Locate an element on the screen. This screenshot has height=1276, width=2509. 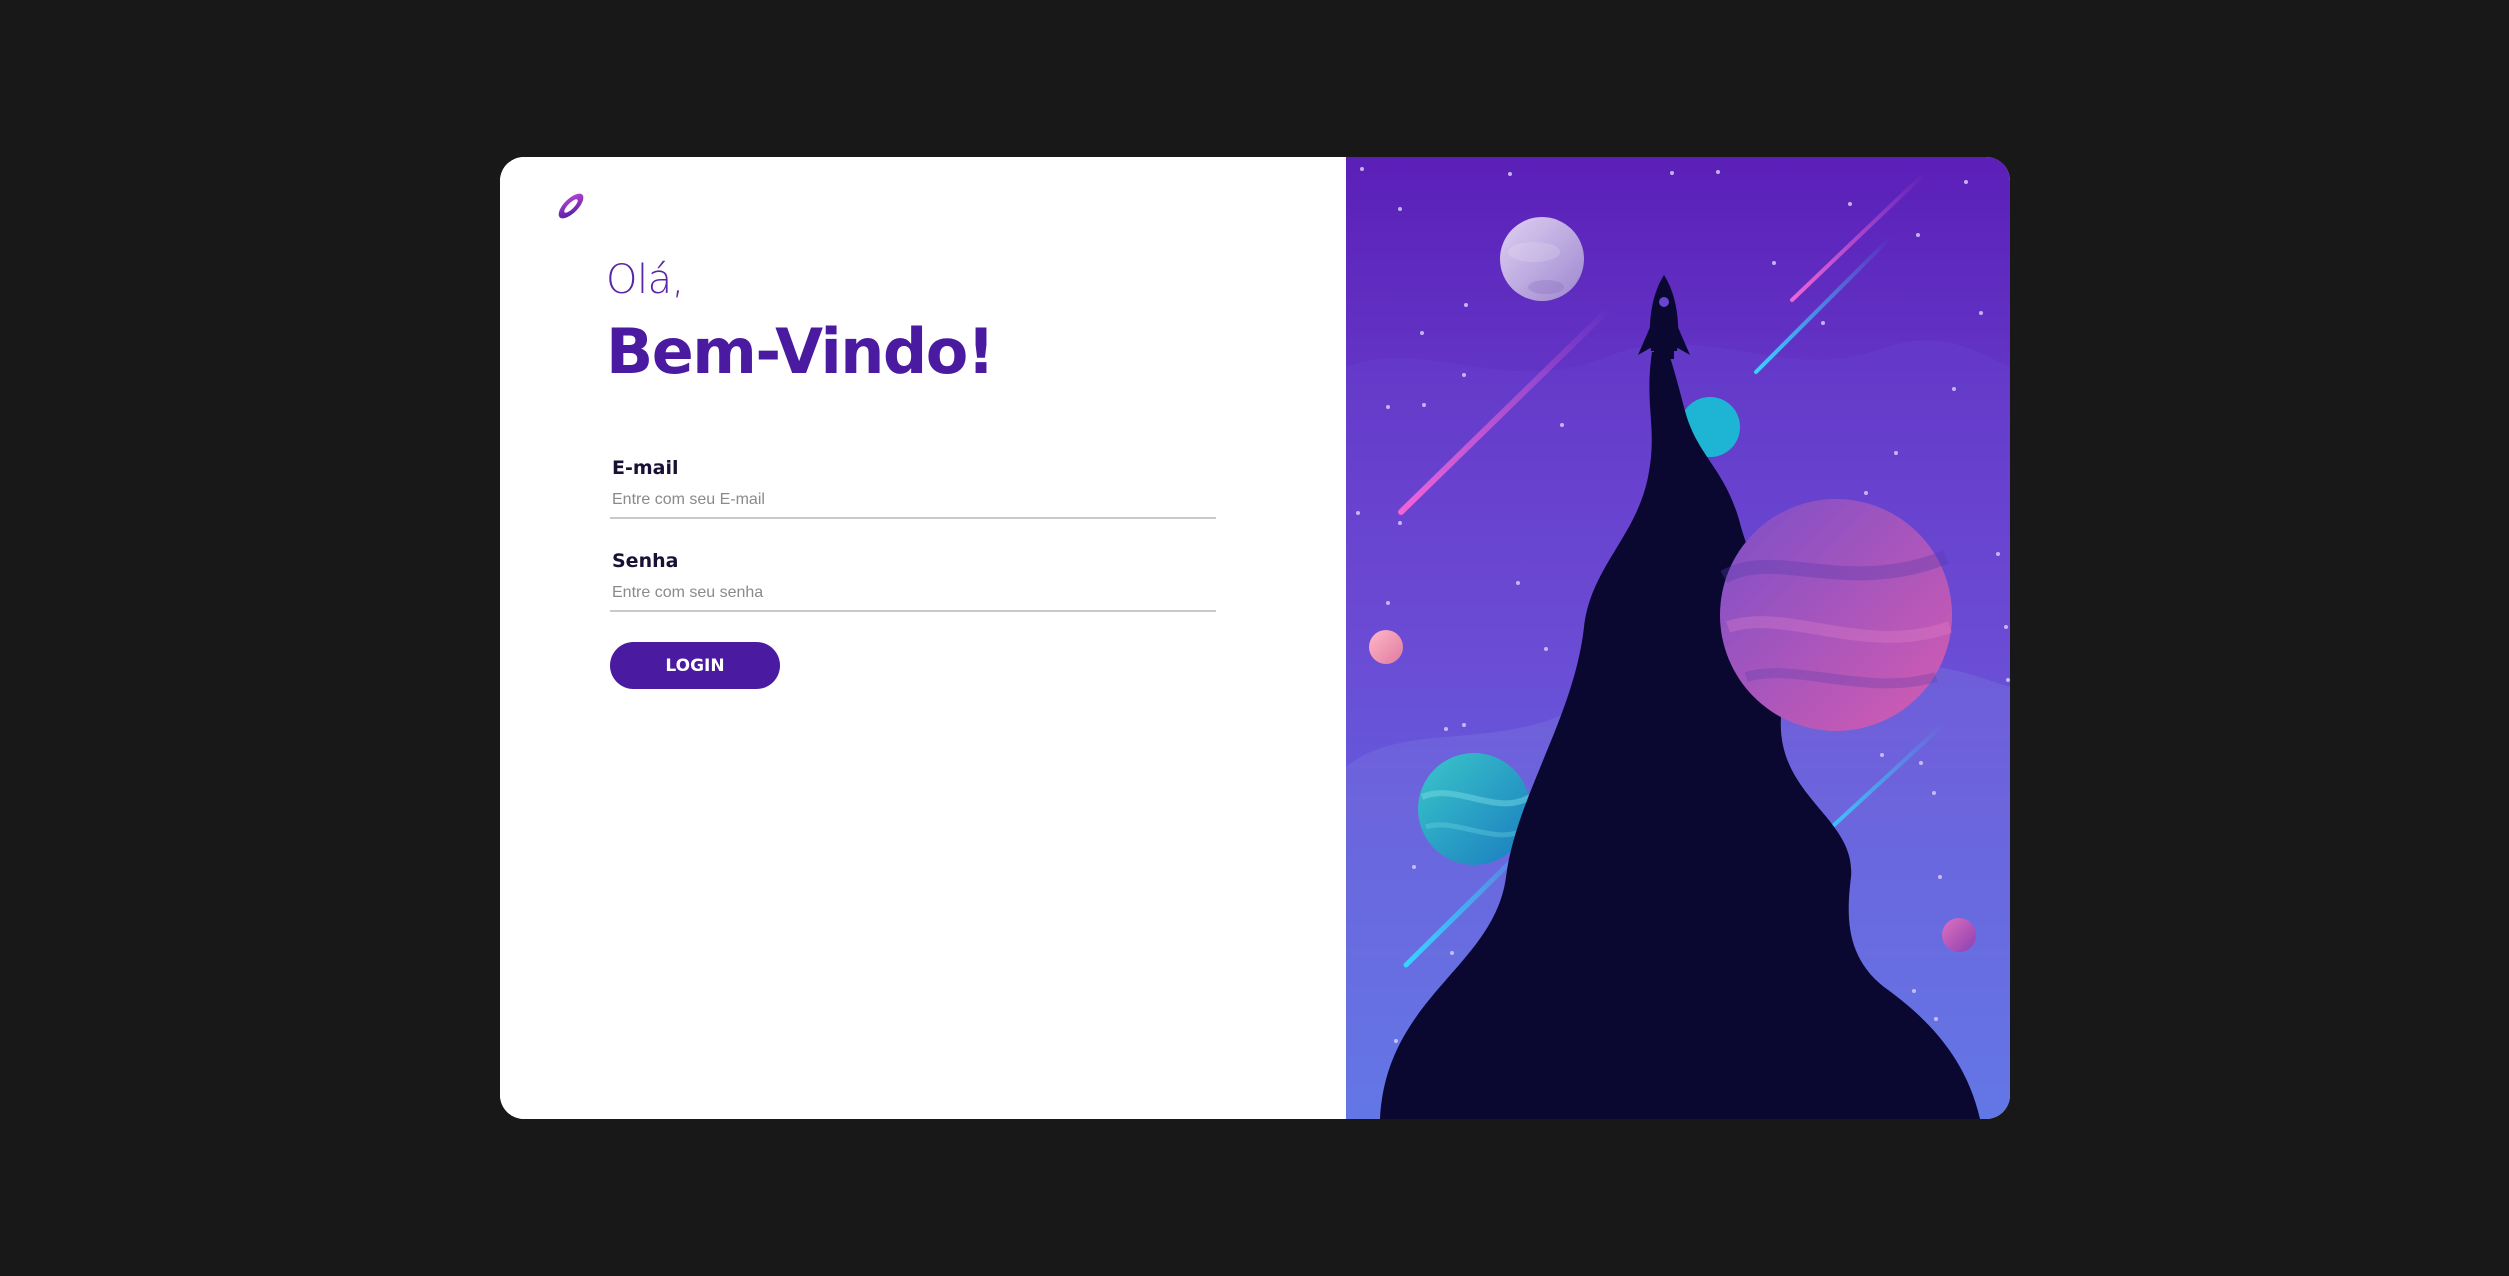
email-label: E-mail is located at coordinates (645, 468).